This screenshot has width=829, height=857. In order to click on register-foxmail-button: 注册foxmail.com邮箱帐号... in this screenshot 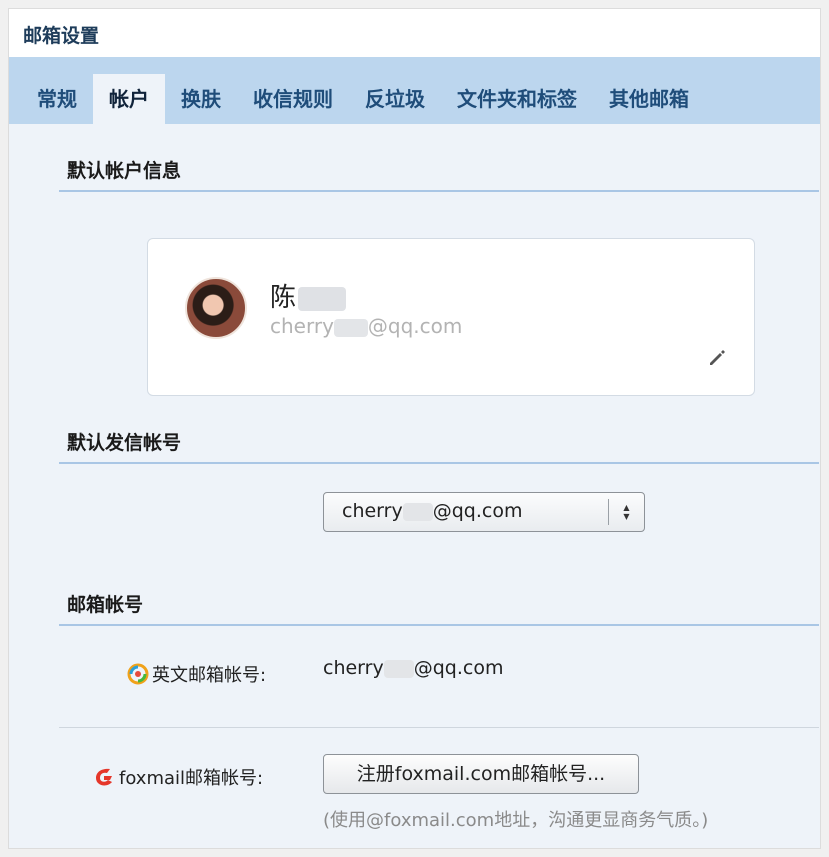, I will do `click(481, 774)`.